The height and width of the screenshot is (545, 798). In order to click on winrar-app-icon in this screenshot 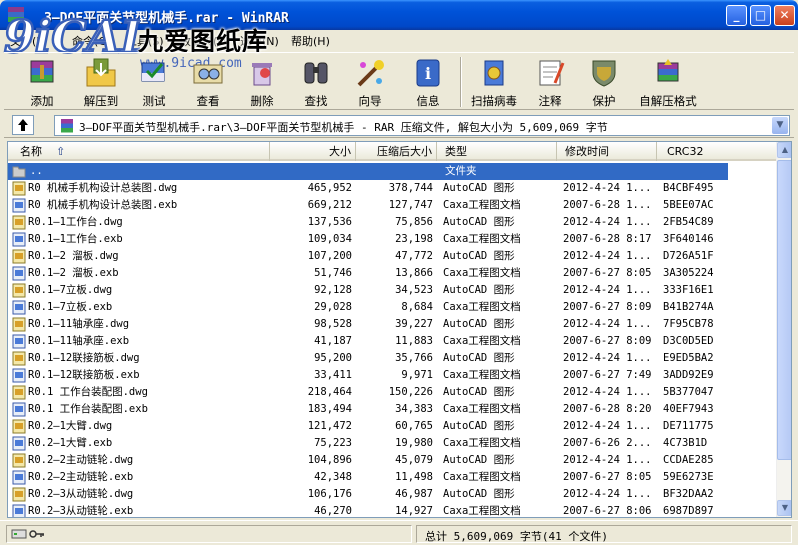, I will do `click(16, 14)`.